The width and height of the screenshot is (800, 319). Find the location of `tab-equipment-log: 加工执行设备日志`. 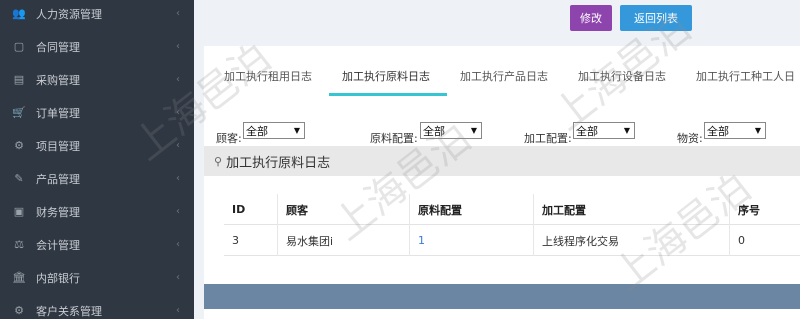

tab-equipment-log: 加工执行设备日志 is located at coordinates (622, 76).